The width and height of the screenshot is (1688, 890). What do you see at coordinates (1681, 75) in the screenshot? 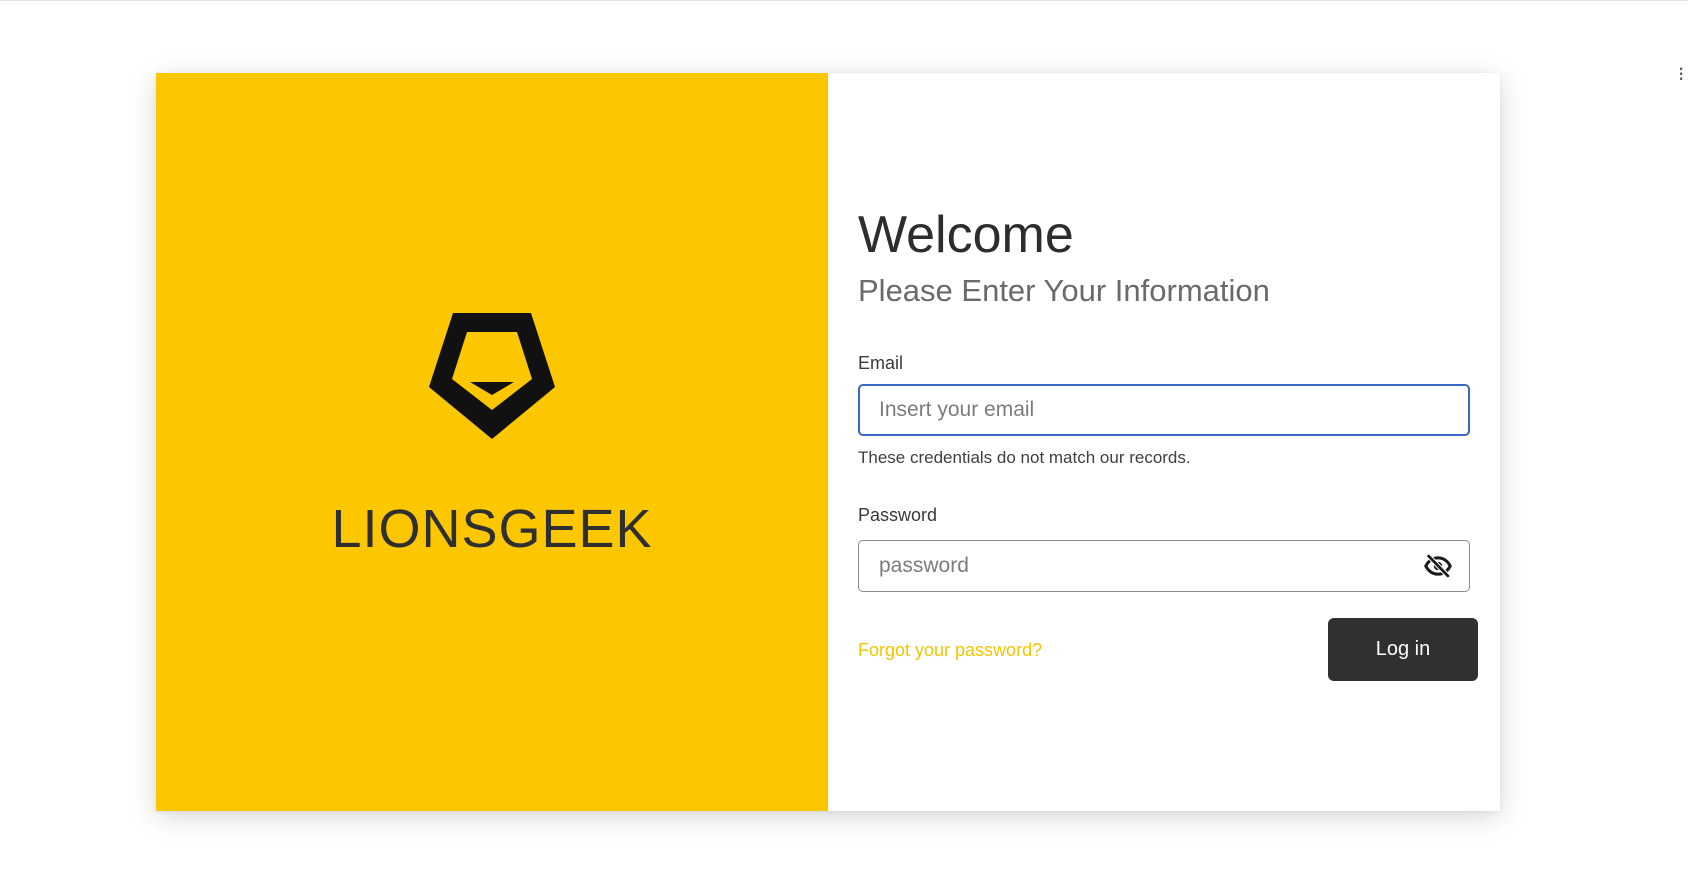
I see `edge-scroll-indicator-icon: ⁝` at bounding box center [1681, 75].